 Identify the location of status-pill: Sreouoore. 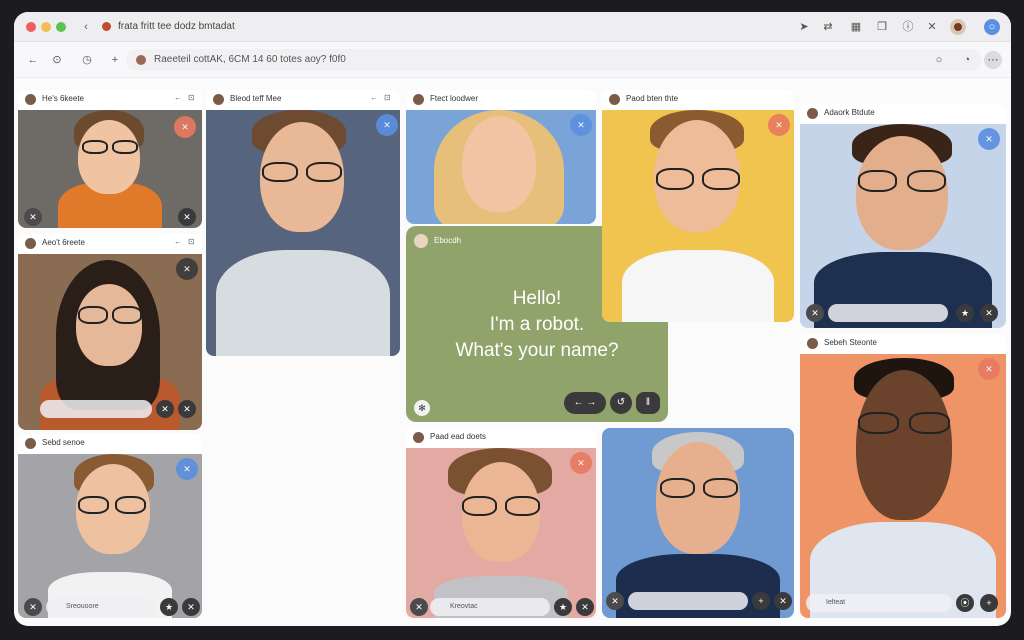
(101, 607).